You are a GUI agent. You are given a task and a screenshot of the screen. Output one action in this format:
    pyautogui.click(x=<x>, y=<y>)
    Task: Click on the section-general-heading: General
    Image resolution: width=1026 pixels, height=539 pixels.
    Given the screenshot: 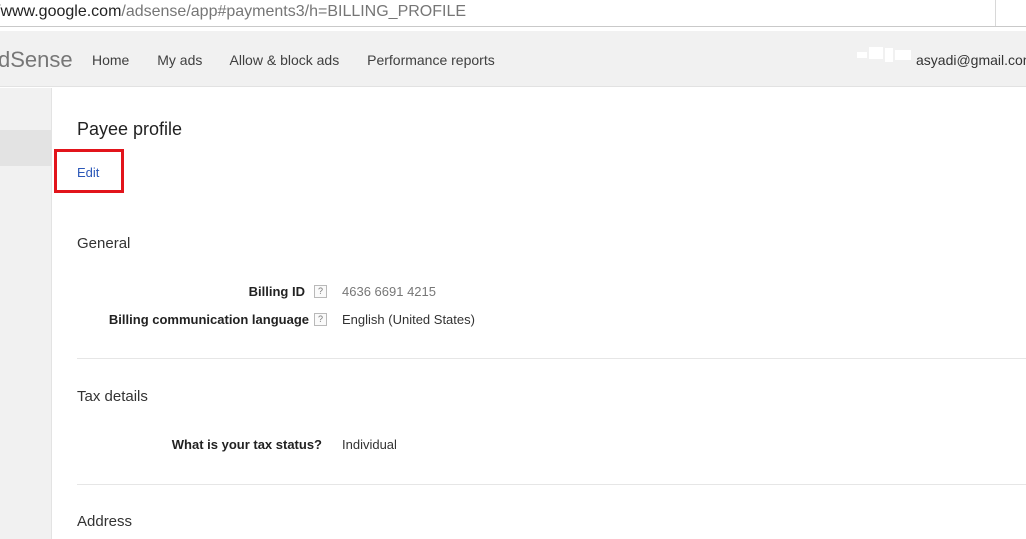 What is the action you would take?
    pyautogui.click(x=104, y=243)
    